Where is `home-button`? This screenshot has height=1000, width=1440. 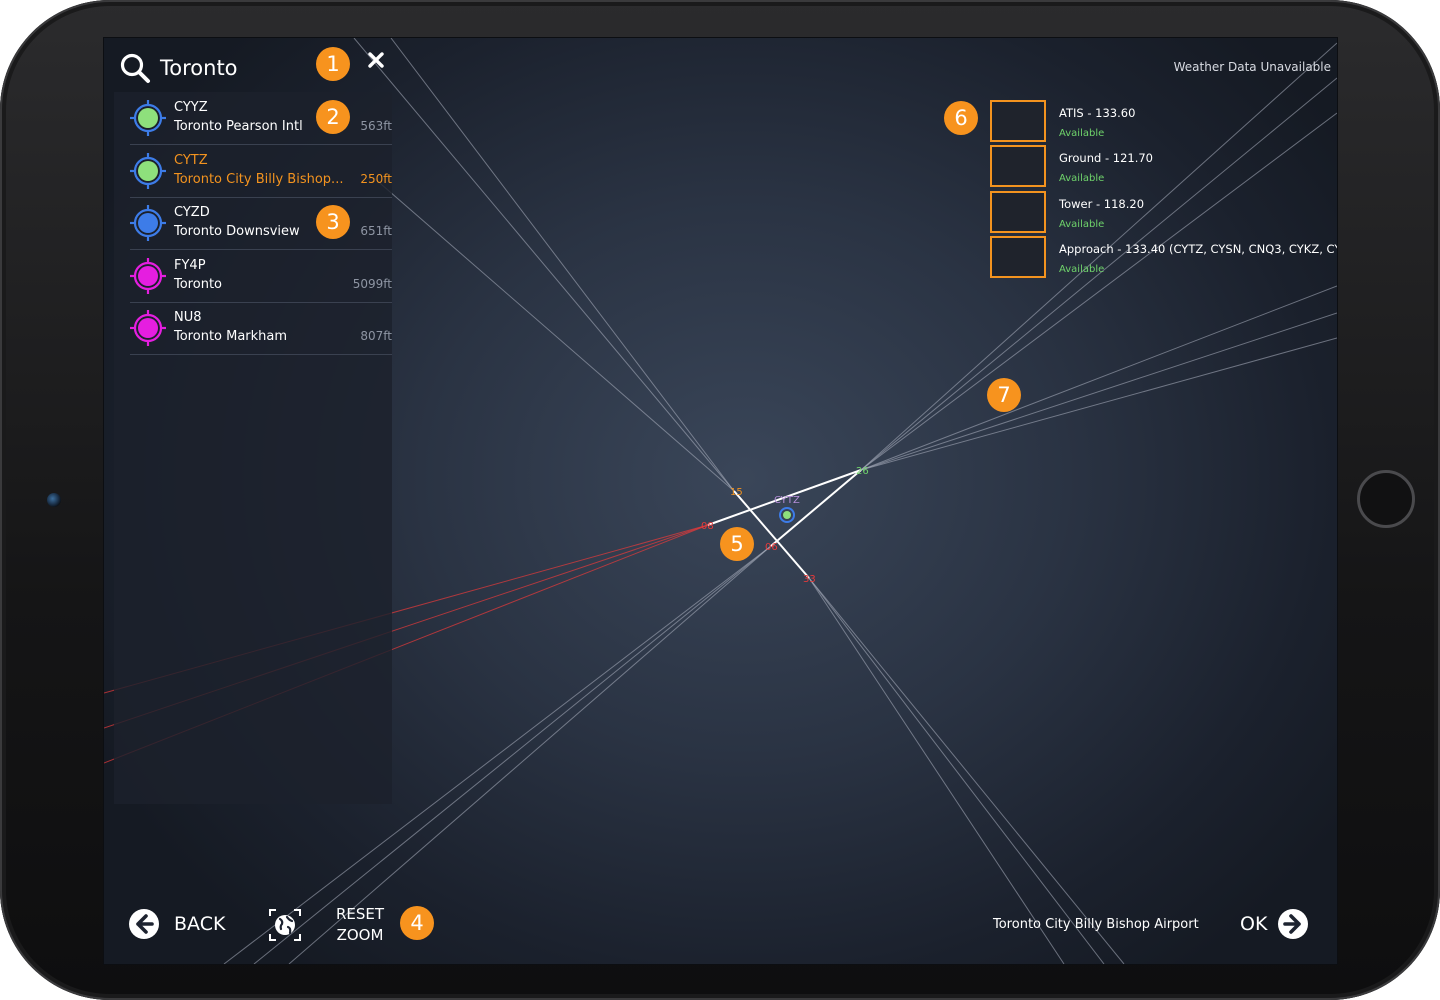 home-button is located at coordinates (1386, 499).